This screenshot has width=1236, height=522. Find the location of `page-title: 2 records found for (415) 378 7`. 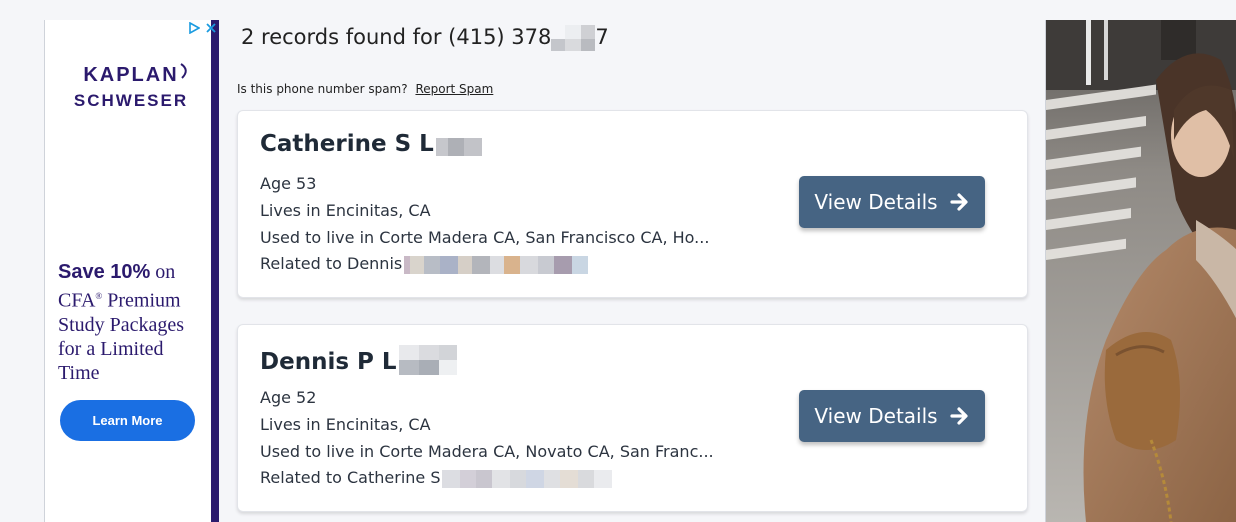

page-title: 2 records found for (415) 378 7 is located at coordinates (425, 38).